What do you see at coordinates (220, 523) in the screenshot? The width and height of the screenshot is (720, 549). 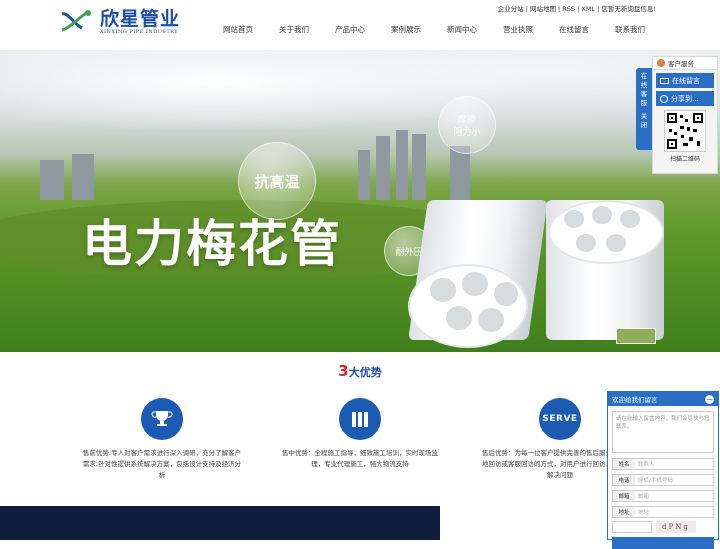 I see `footer-bar` at bounding box center [220, 523].